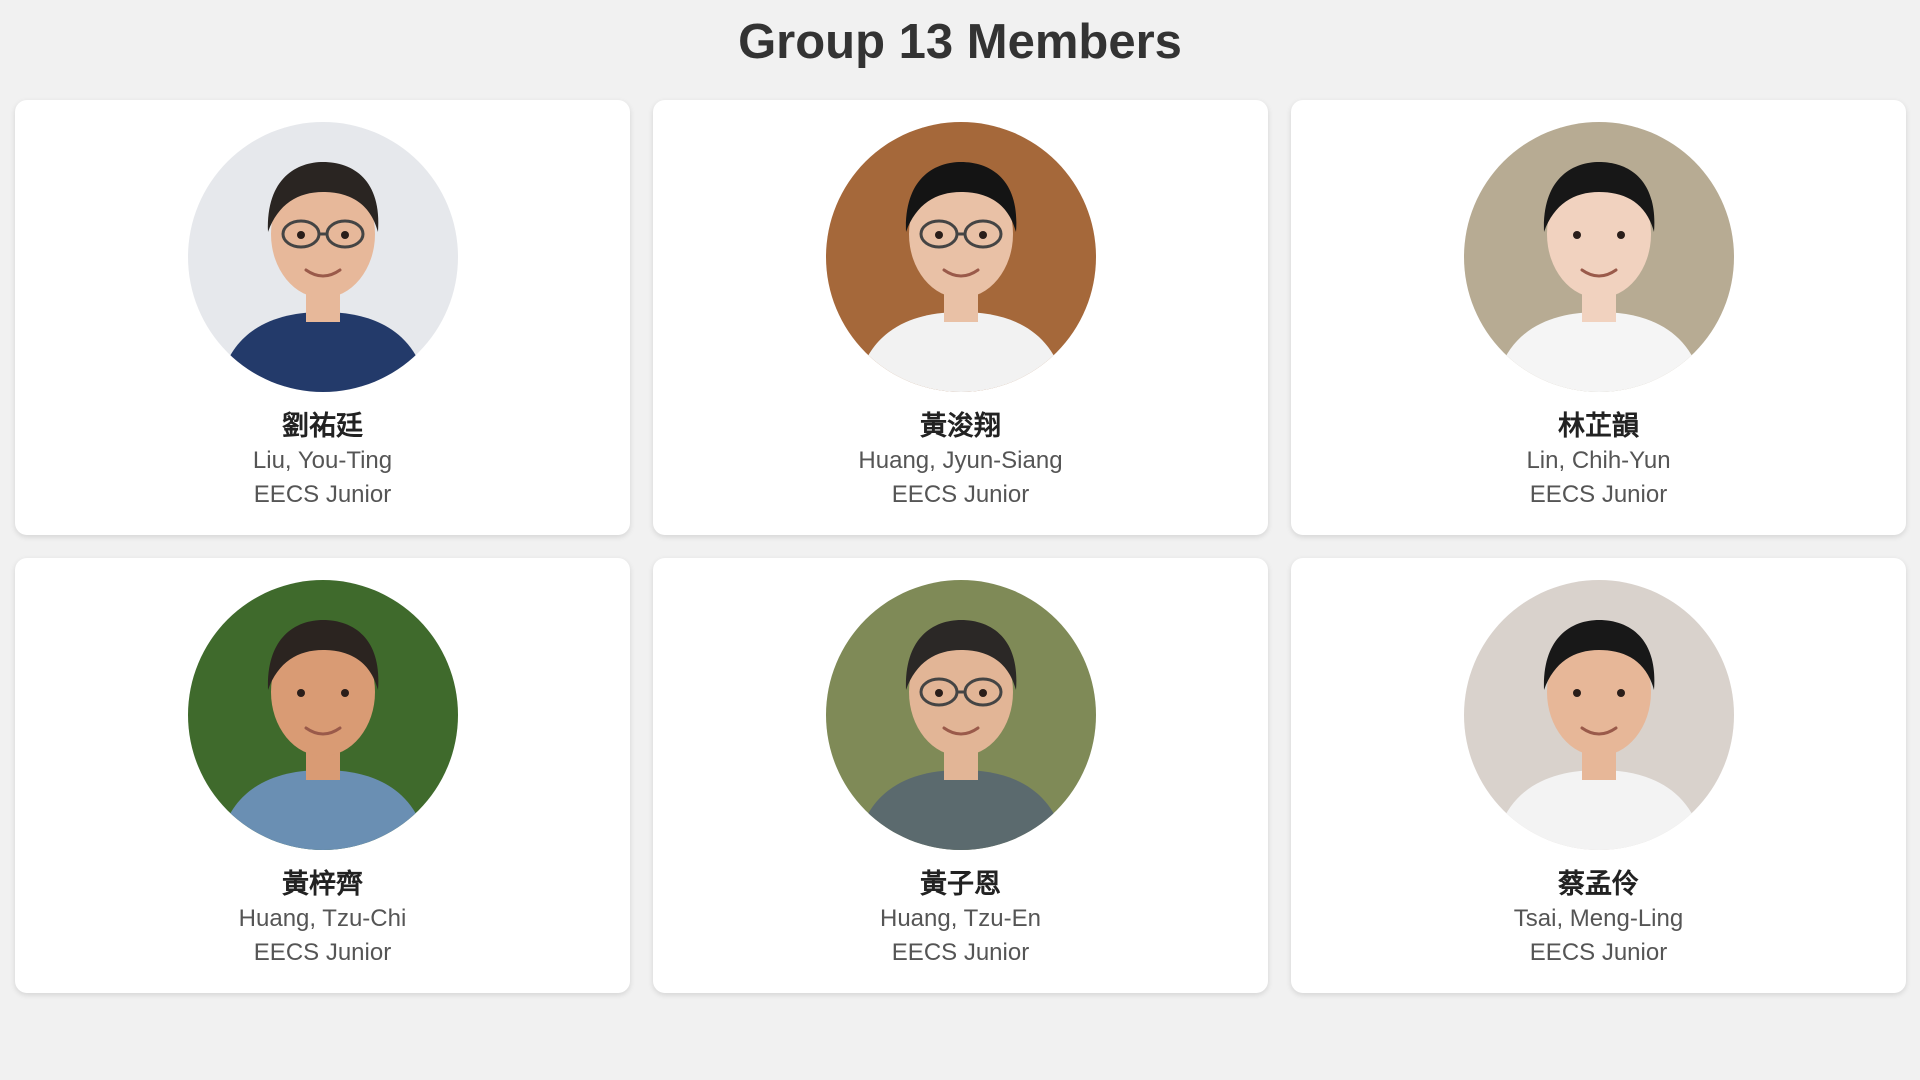 Image resolution: width=1920 pixels, height=1080 pixels. What do you see at coordinates (960, 918) in the screenshot?
I see `member-name-en: Huang, Tzu-En` at bounding box center [960, 918].